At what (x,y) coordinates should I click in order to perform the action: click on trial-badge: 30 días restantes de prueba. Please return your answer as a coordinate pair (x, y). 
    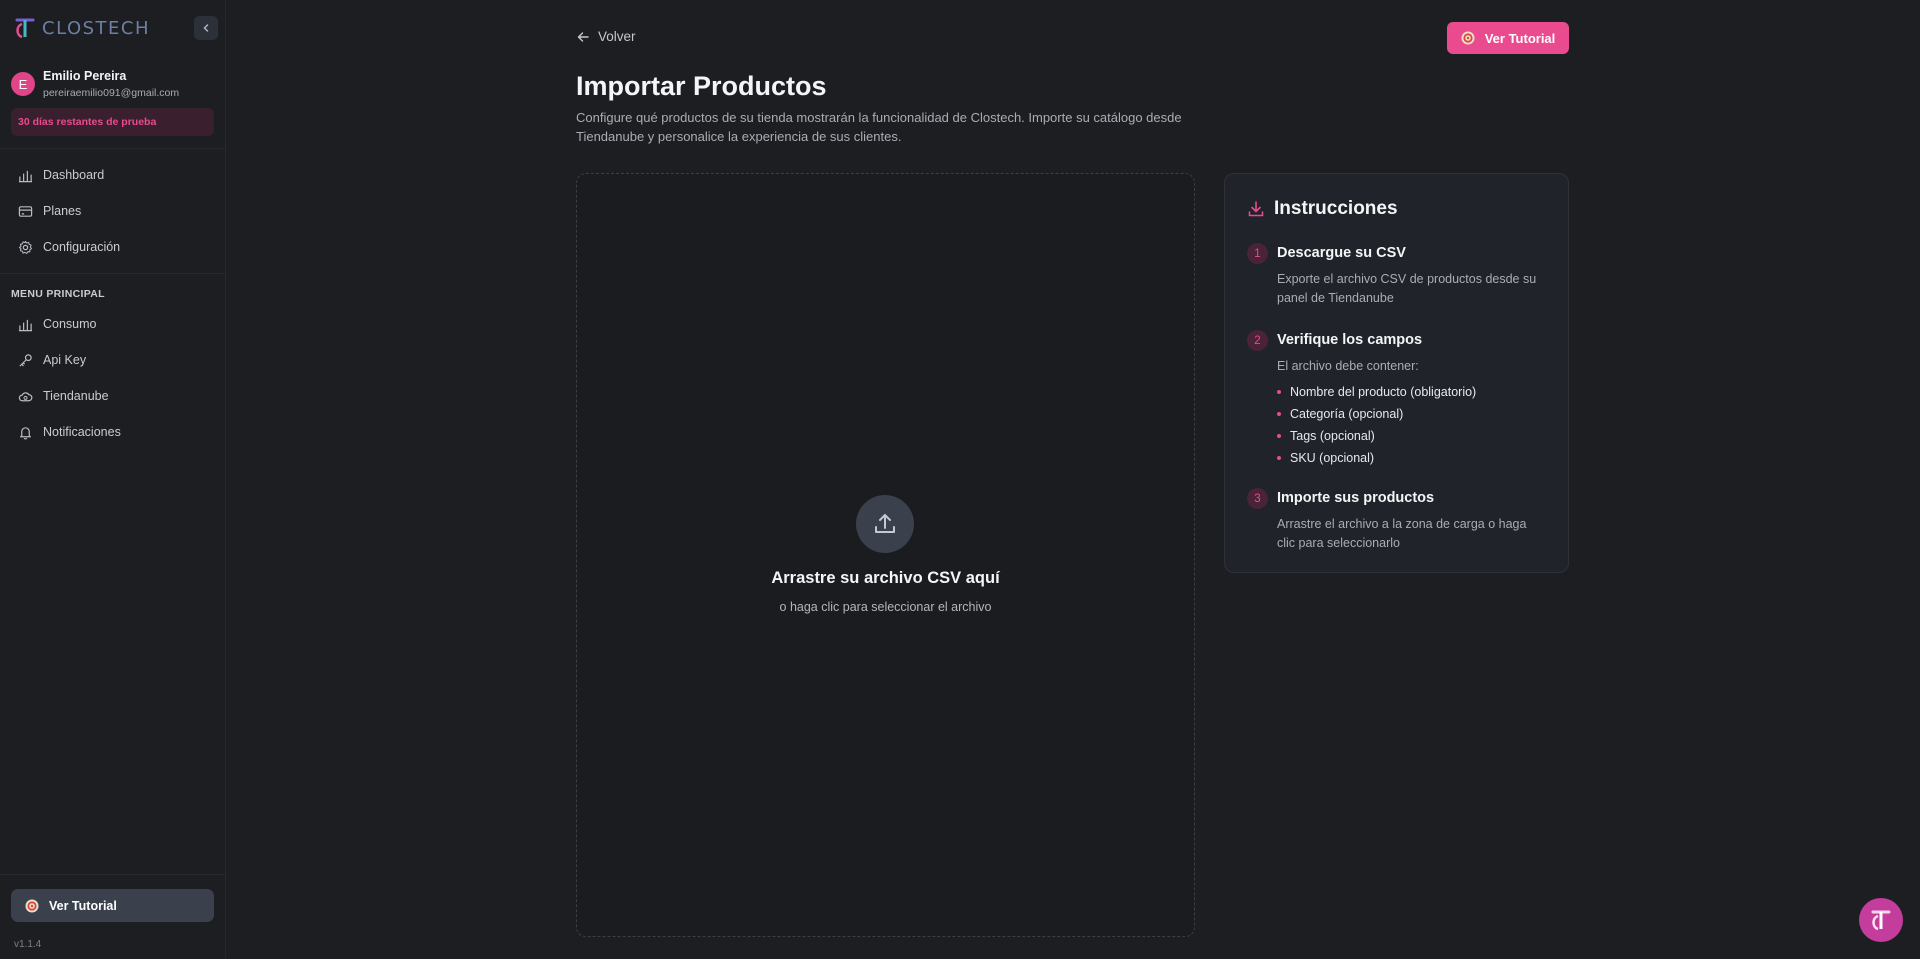
    Looking at the image, I should click on (112, 122).